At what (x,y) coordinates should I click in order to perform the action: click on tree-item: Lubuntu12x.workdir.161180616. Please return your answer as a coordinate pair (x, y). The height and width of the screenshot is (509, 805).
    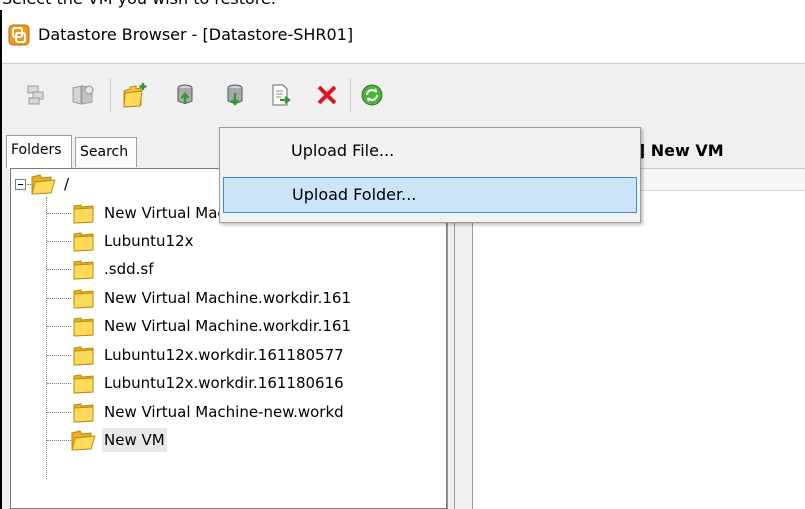
    Looking at the image, I should click on (208, 383).